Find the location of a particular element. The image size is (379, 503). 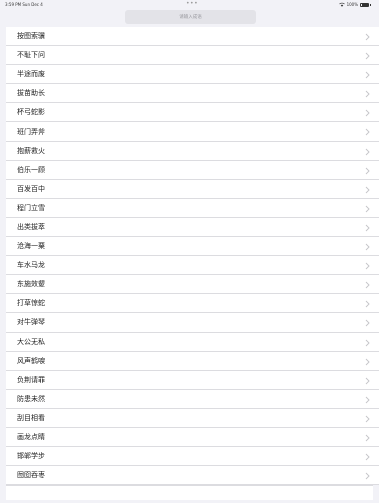

list-item: 打草惊蛇 is located at coordinates (192, 304).